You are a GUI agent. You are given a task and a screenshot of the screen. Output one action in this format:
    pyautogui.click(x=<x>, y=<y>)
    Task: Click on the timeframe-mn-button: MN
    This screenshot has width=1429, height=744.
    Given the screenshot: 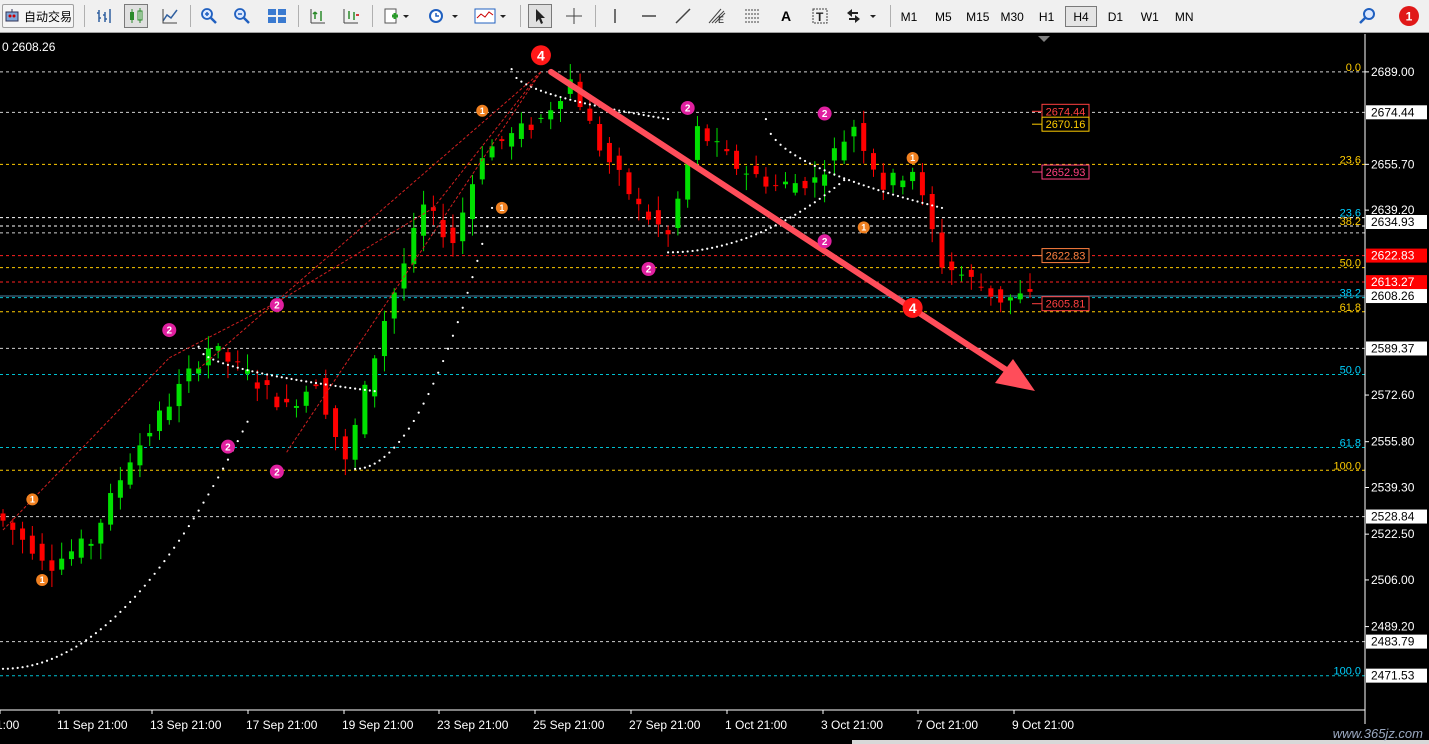 What is the action you would take?
    pyautogui.click(x=1184, y=16)
    